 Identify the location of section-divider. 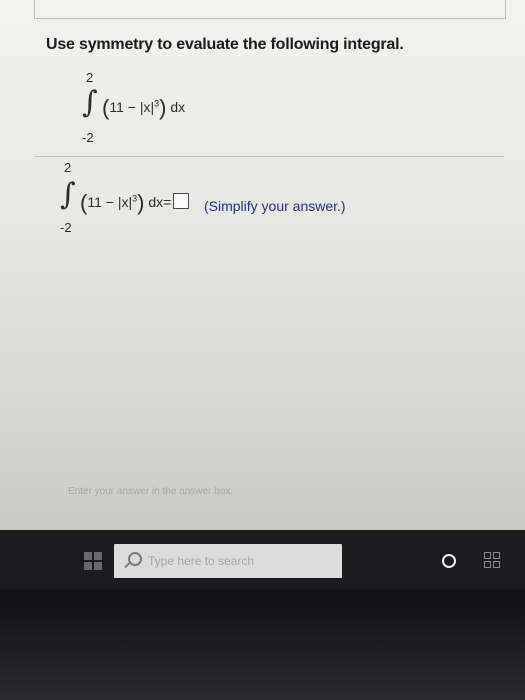
(269, 156).